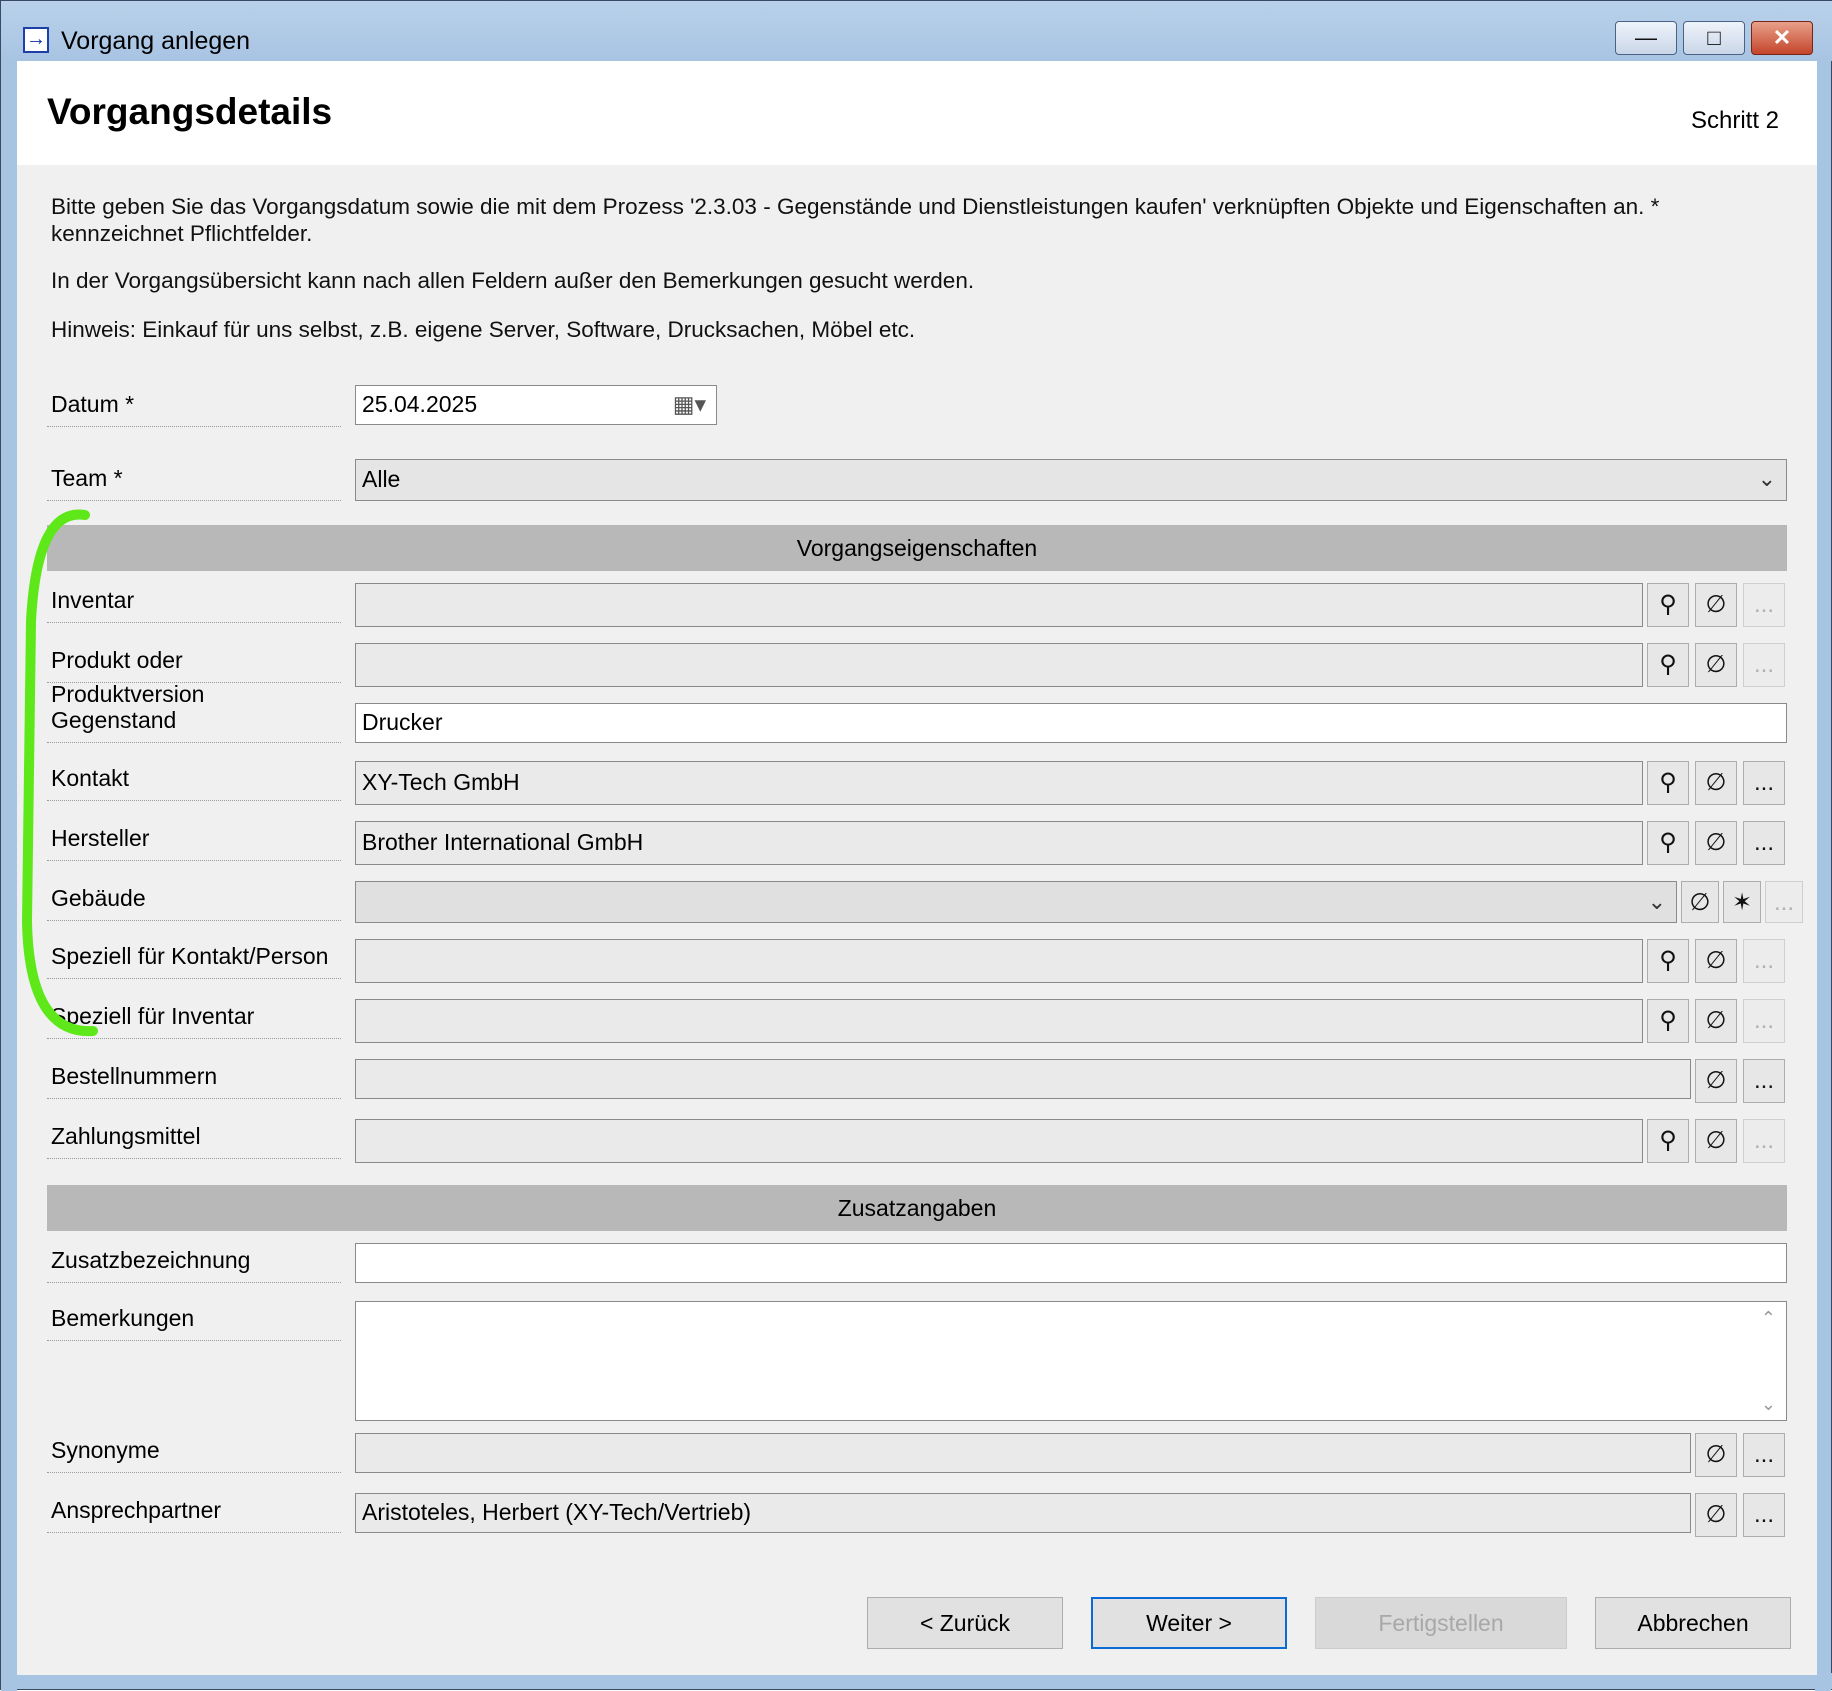  What do you see at coordinates (194, 481) in the screenshot?
I see `team-label: Team *` at bounding box center [194, 481].